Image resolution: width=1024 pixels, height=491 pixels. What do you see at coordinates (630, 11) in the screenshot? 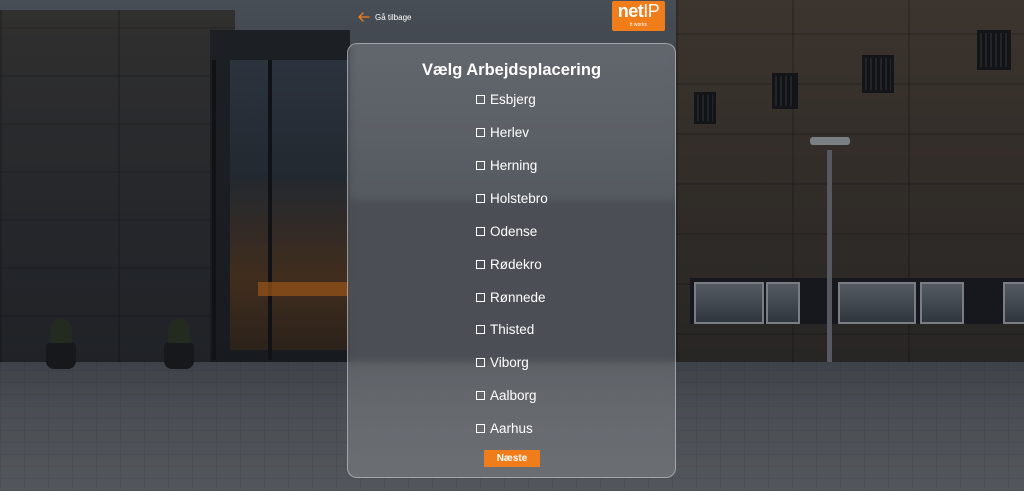
I see `logo-net: net` at bounding box center [630, 11].